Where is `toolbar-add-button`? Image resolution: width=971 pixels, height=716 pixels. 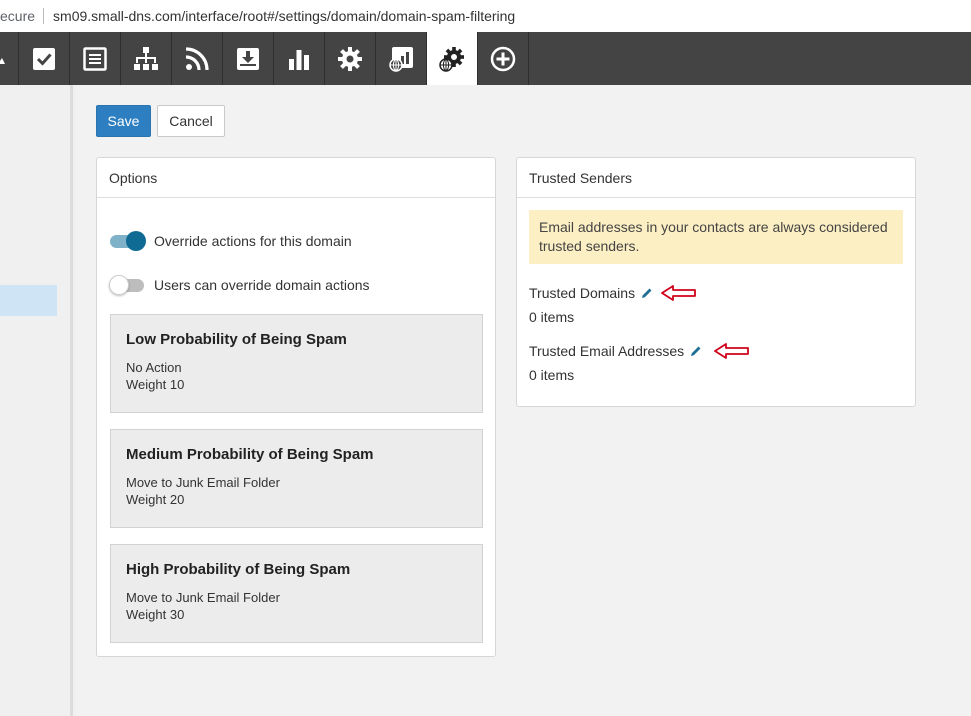 toolbar-add-button is located at coordinates (503, 58).